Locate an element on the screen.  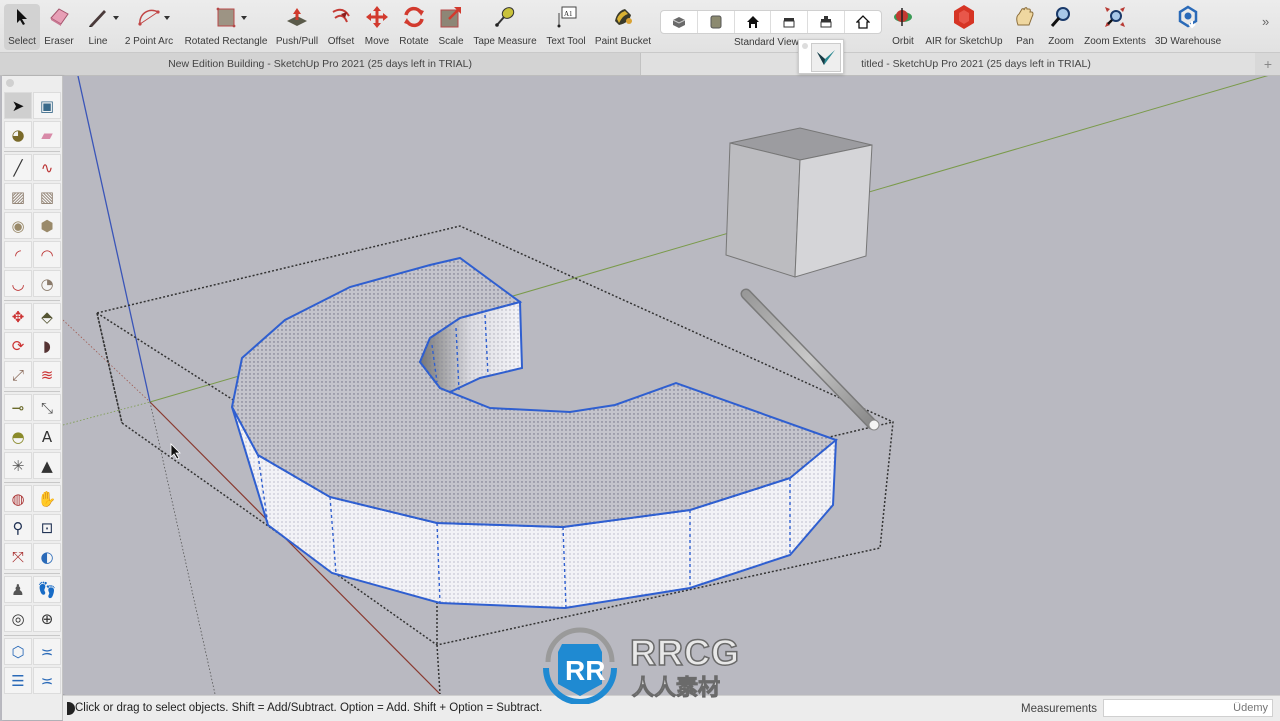
position-camera-icon: ♟ is located at coordinates (18, 589).